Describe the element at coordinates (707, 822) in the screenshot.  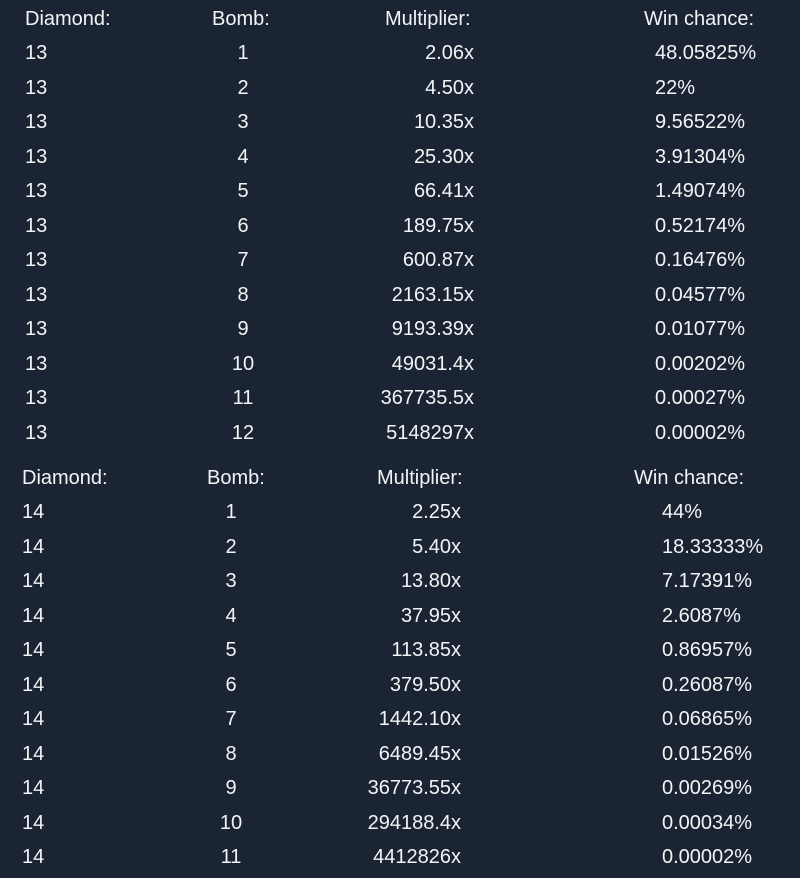
I see `win-chance-cell: 0.00034%` at that location.